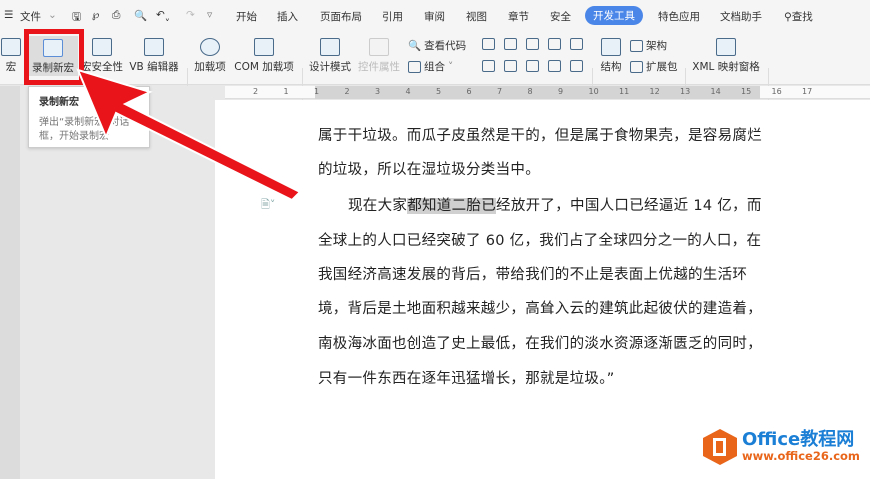 The height and width of the screenshot is (479, 870). Describe the element at coordinates (720, 447) in the screenshot. I see `office-logo-icon` at that location.